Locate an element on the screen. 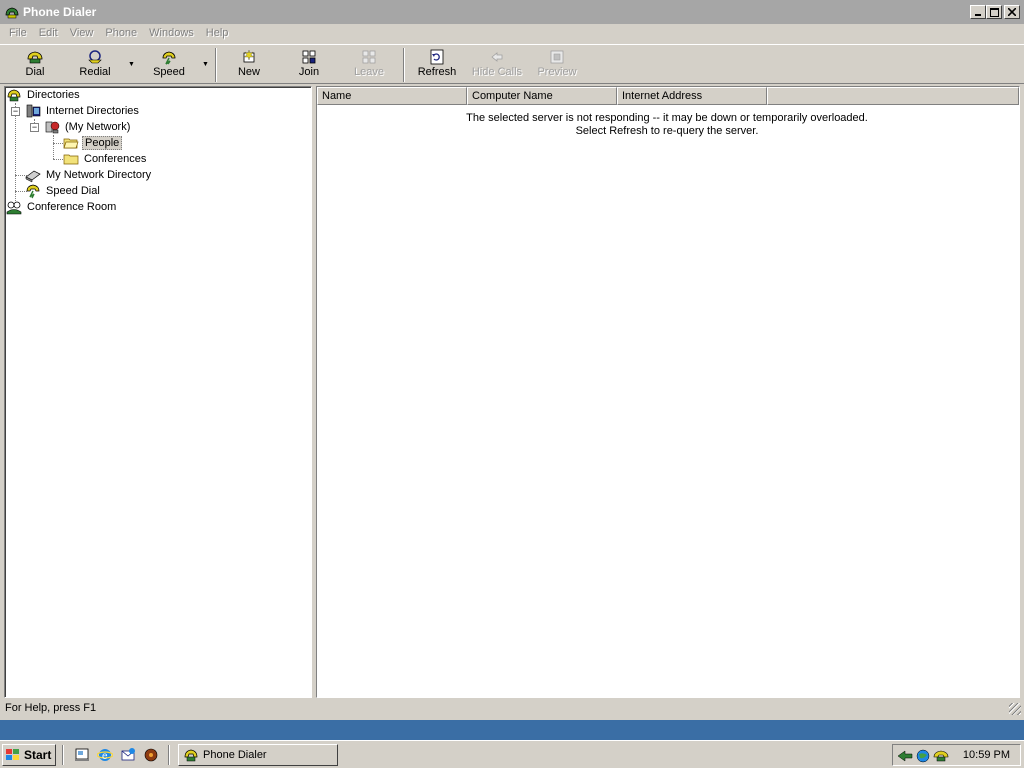 The height and width of the screenshot is (768, 1024). redial-dropdown-button: ▼ is located at coordinates (131, 65).